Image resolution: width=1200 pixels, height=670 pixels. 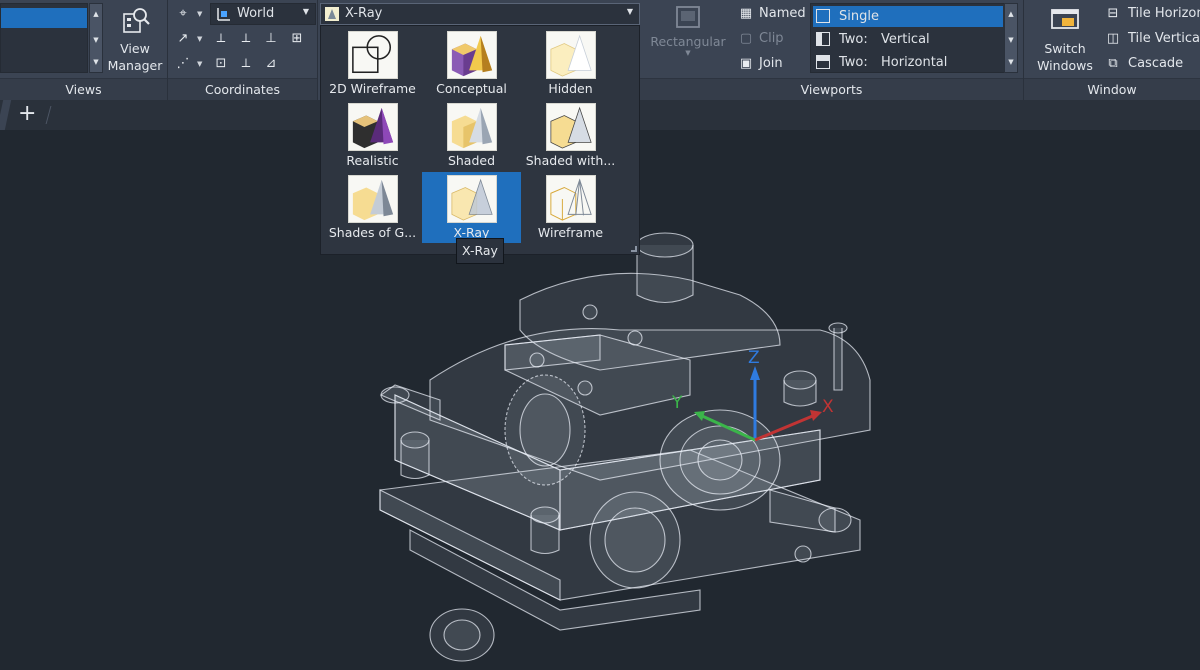 What do you see at coordinates (688, 17) in the screenshot?
I see `rectangular-viewport-icon` at bounding box center [688, 17].